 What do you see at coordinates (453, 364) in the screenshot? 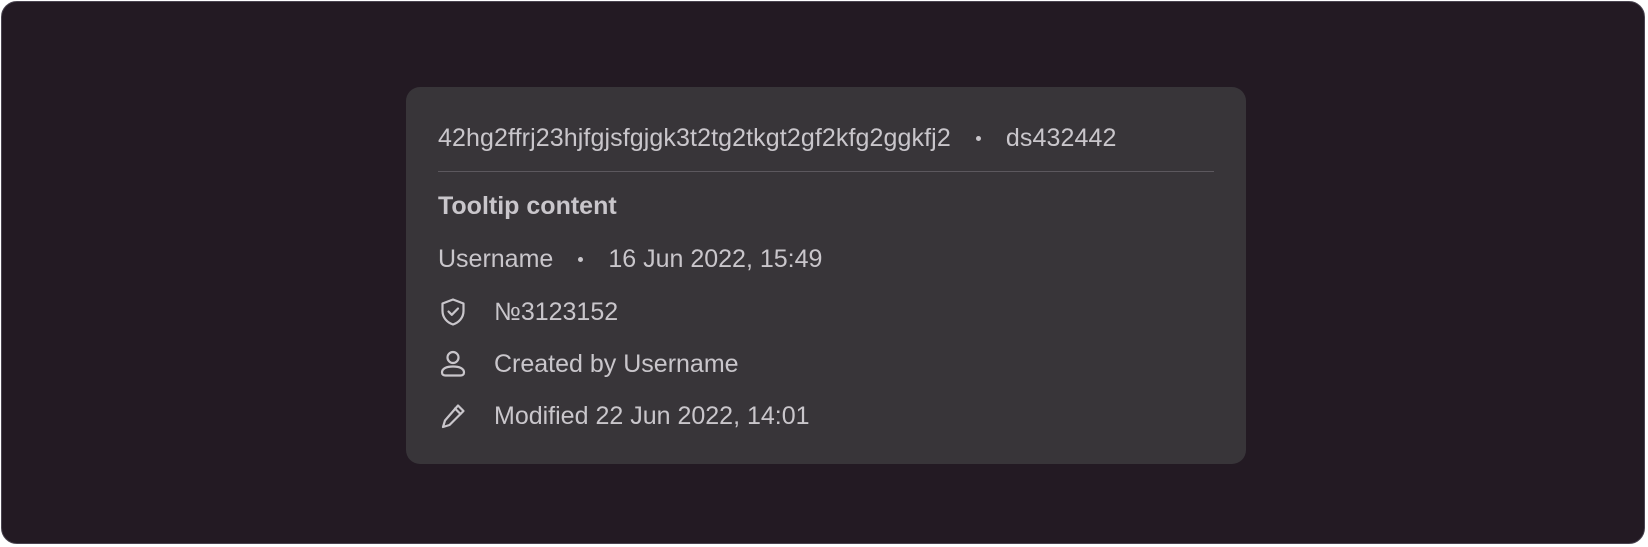
I see `user-icon` at bounding box center [453, 364].